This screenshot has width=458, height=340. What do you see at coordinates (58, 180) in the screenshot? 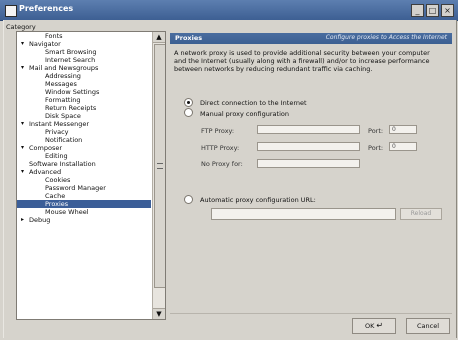
I see `category-item-label: Cookies` at bounding box center [58, 180].